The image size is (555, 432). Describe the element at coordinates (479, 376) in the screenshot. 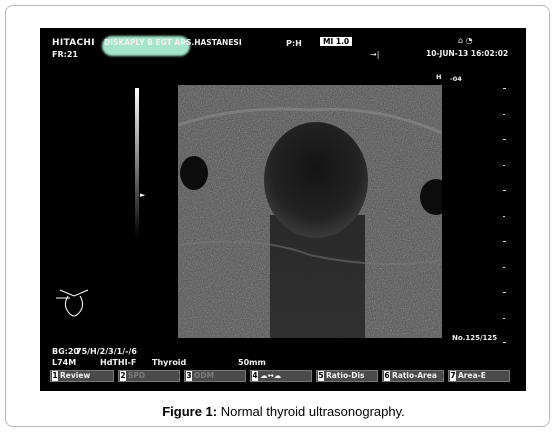

I see `menu-area-e: 7 Area-E` at that location.